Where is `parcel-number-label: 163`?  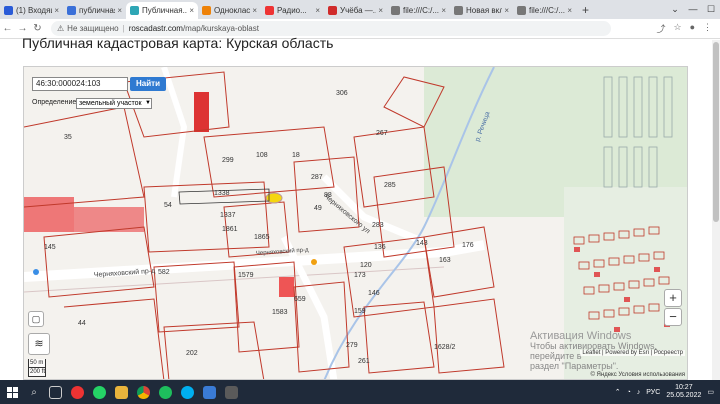 parcel-number-label: 163 is located at coordinates (445, 260).